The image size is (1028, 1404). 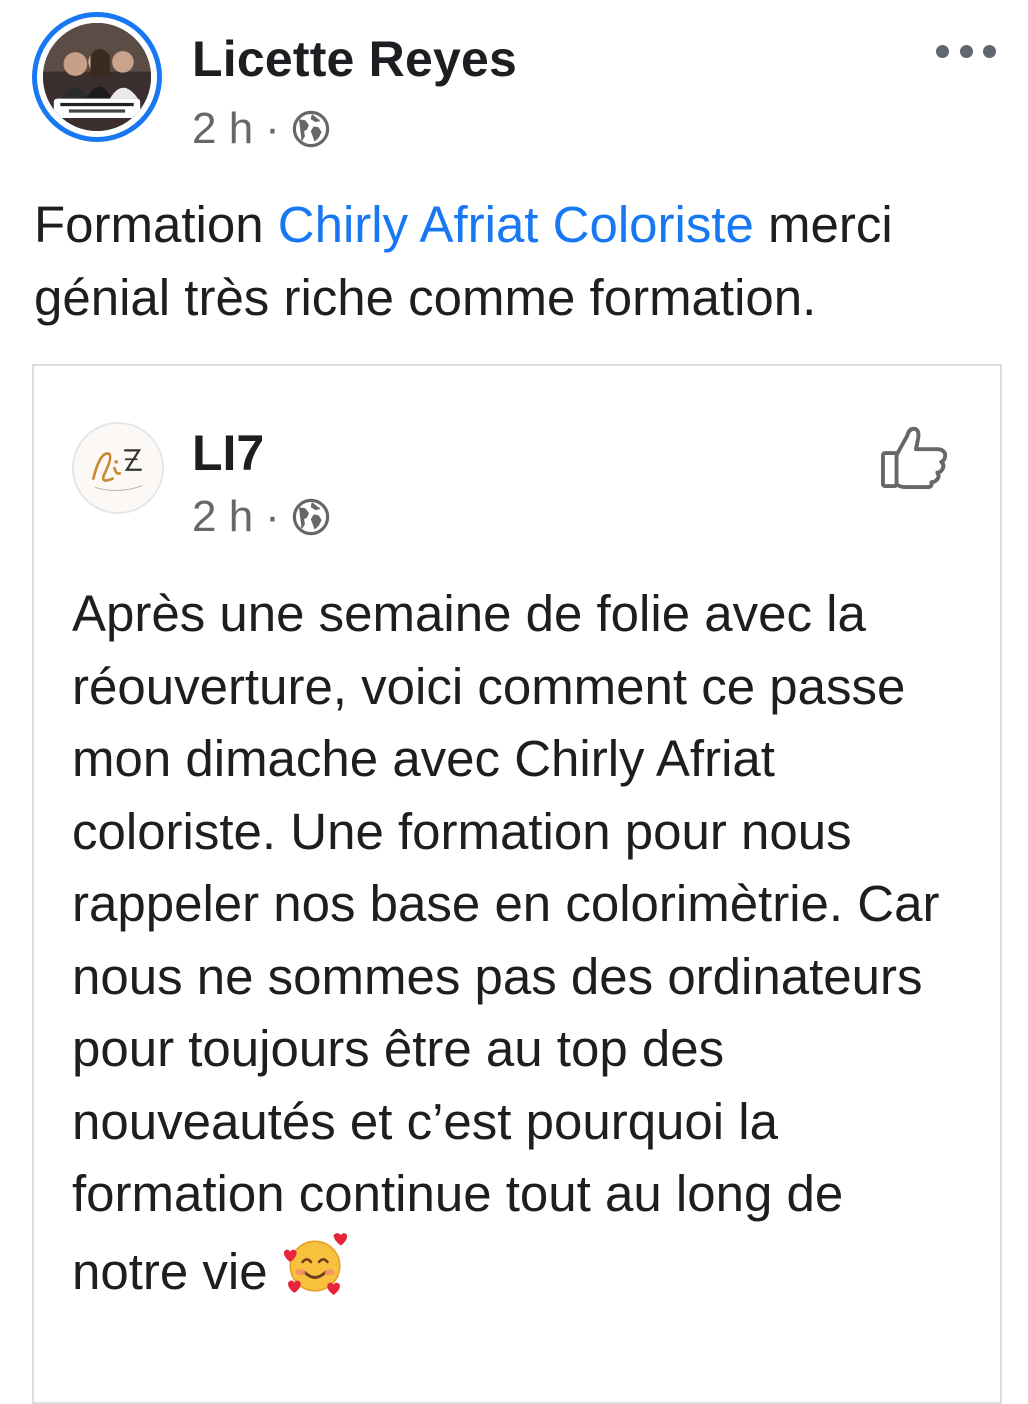 What do you see at coordinates (915, 457) in the screenshot?
I see `thumbs-up-icon` at bounding box center [915, 457].